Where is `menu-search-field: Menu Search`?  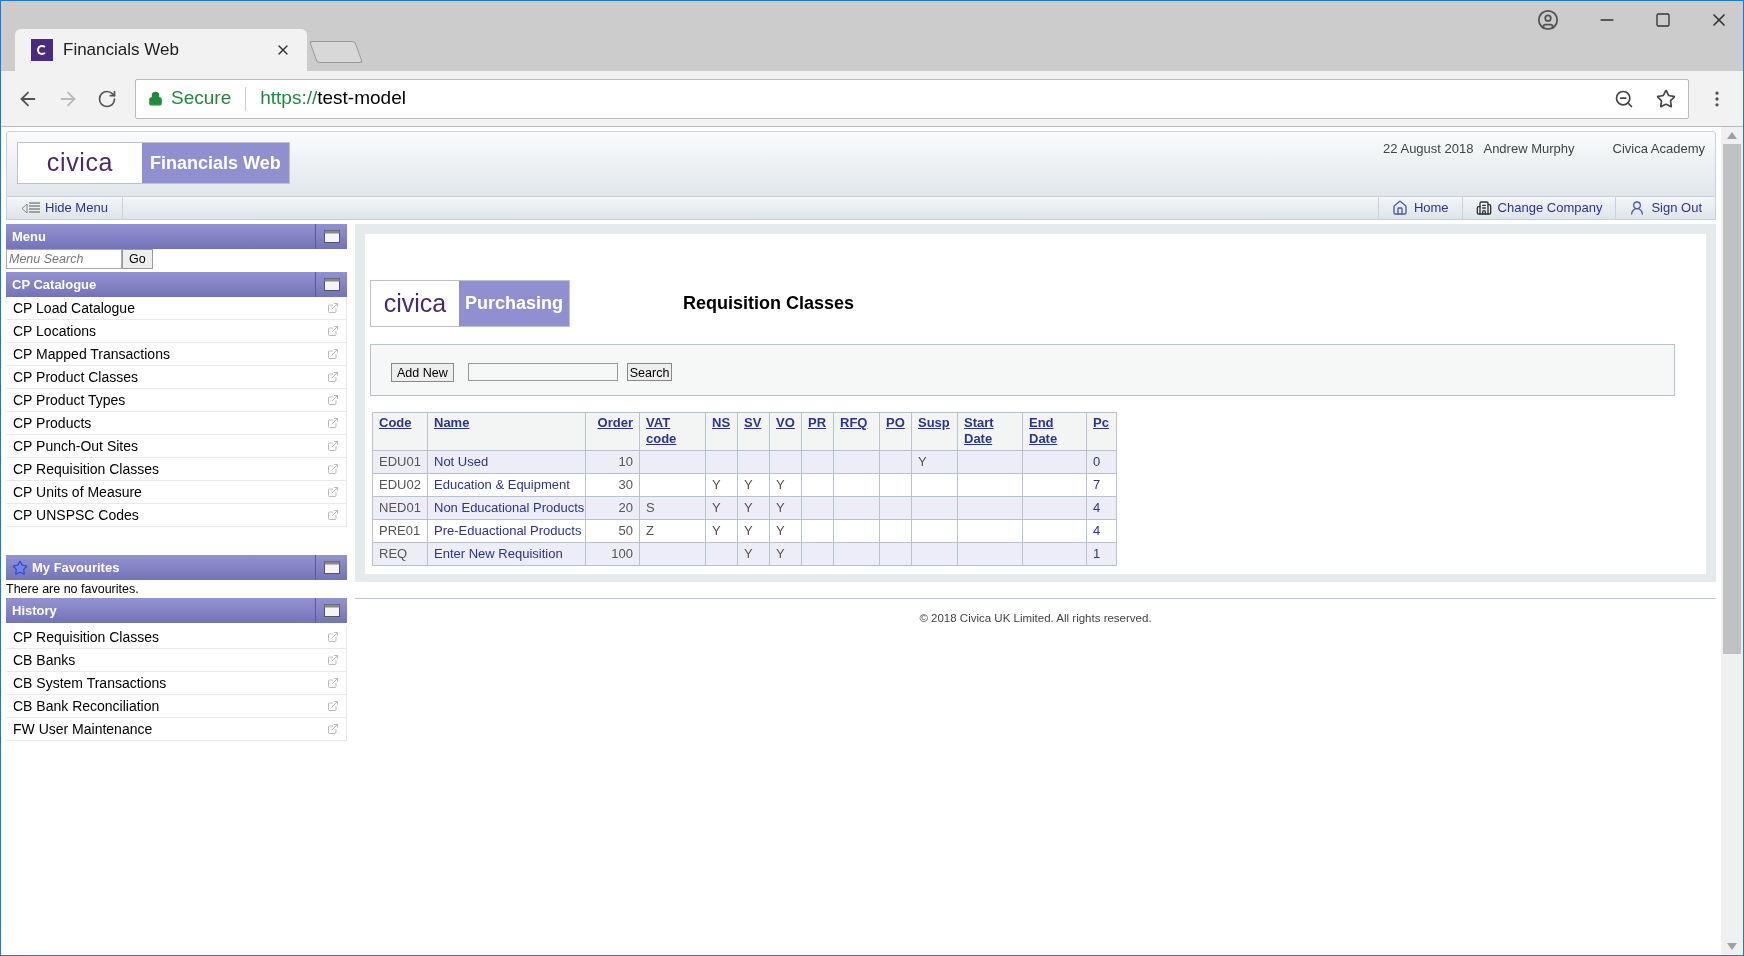 menu-search-field: Menu Search is located at coordinates (64, 259).